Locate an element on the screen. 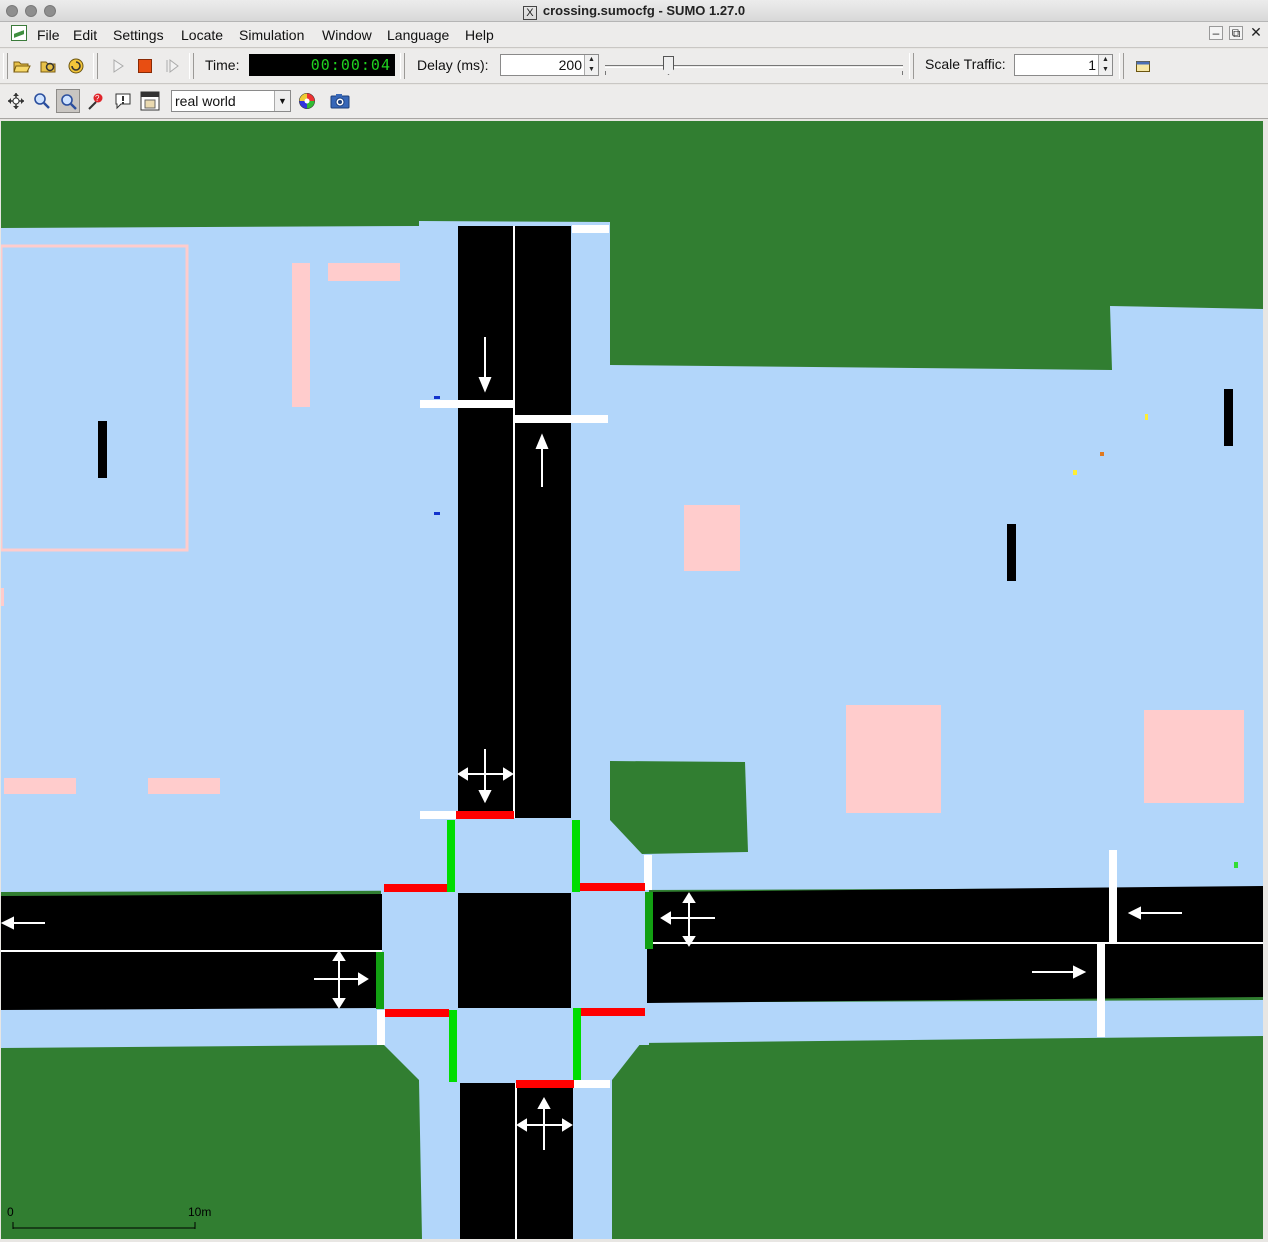 The image size is (1268, 1242). menu-window: Window is located at coordinates (347, 35).